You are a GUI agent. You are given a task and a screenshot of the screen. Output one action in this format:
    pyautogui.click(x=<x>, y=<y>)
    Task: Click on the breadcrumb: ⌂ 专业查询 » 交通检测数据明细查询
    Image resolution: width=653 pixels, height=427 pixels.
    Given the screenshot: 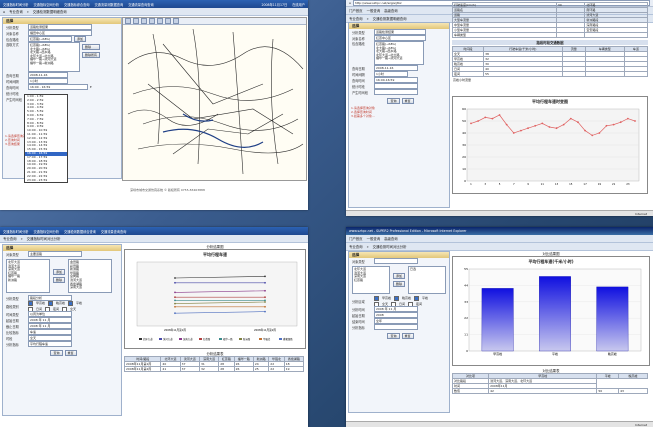 What is the action you would take?
    pyautogui.click(x=154, y=12)
    